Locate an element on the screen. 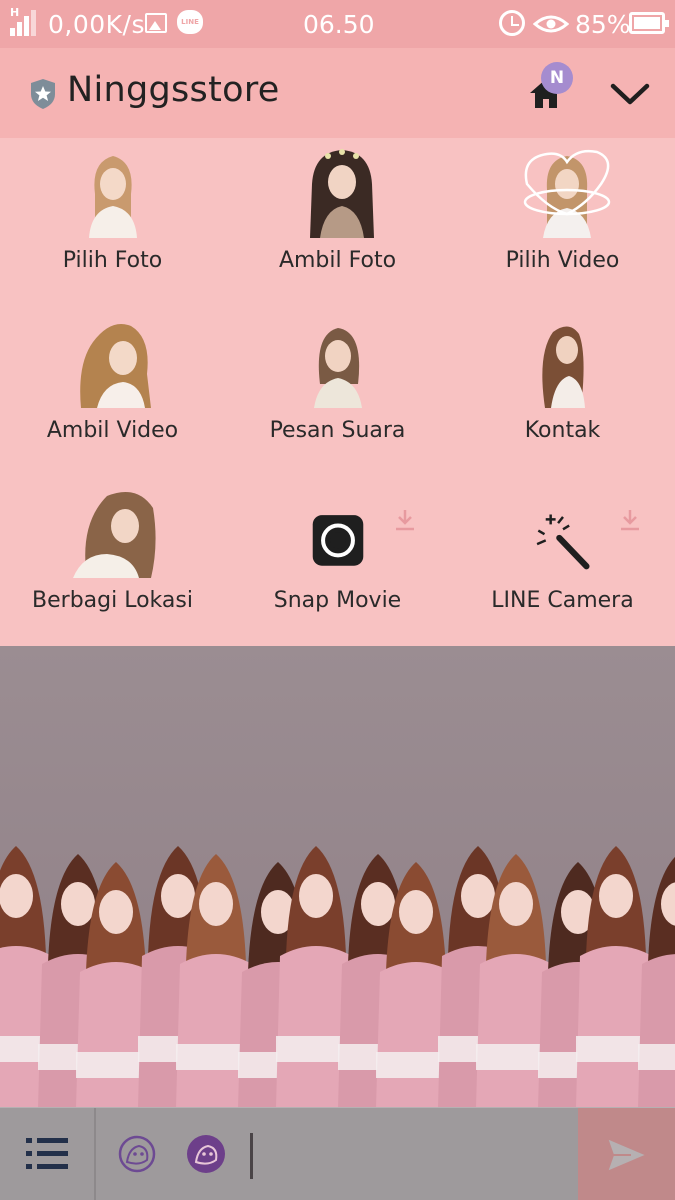 The height and width of the screenshot is (1200, 675). send-icon is located at coordinates (627, 1155).